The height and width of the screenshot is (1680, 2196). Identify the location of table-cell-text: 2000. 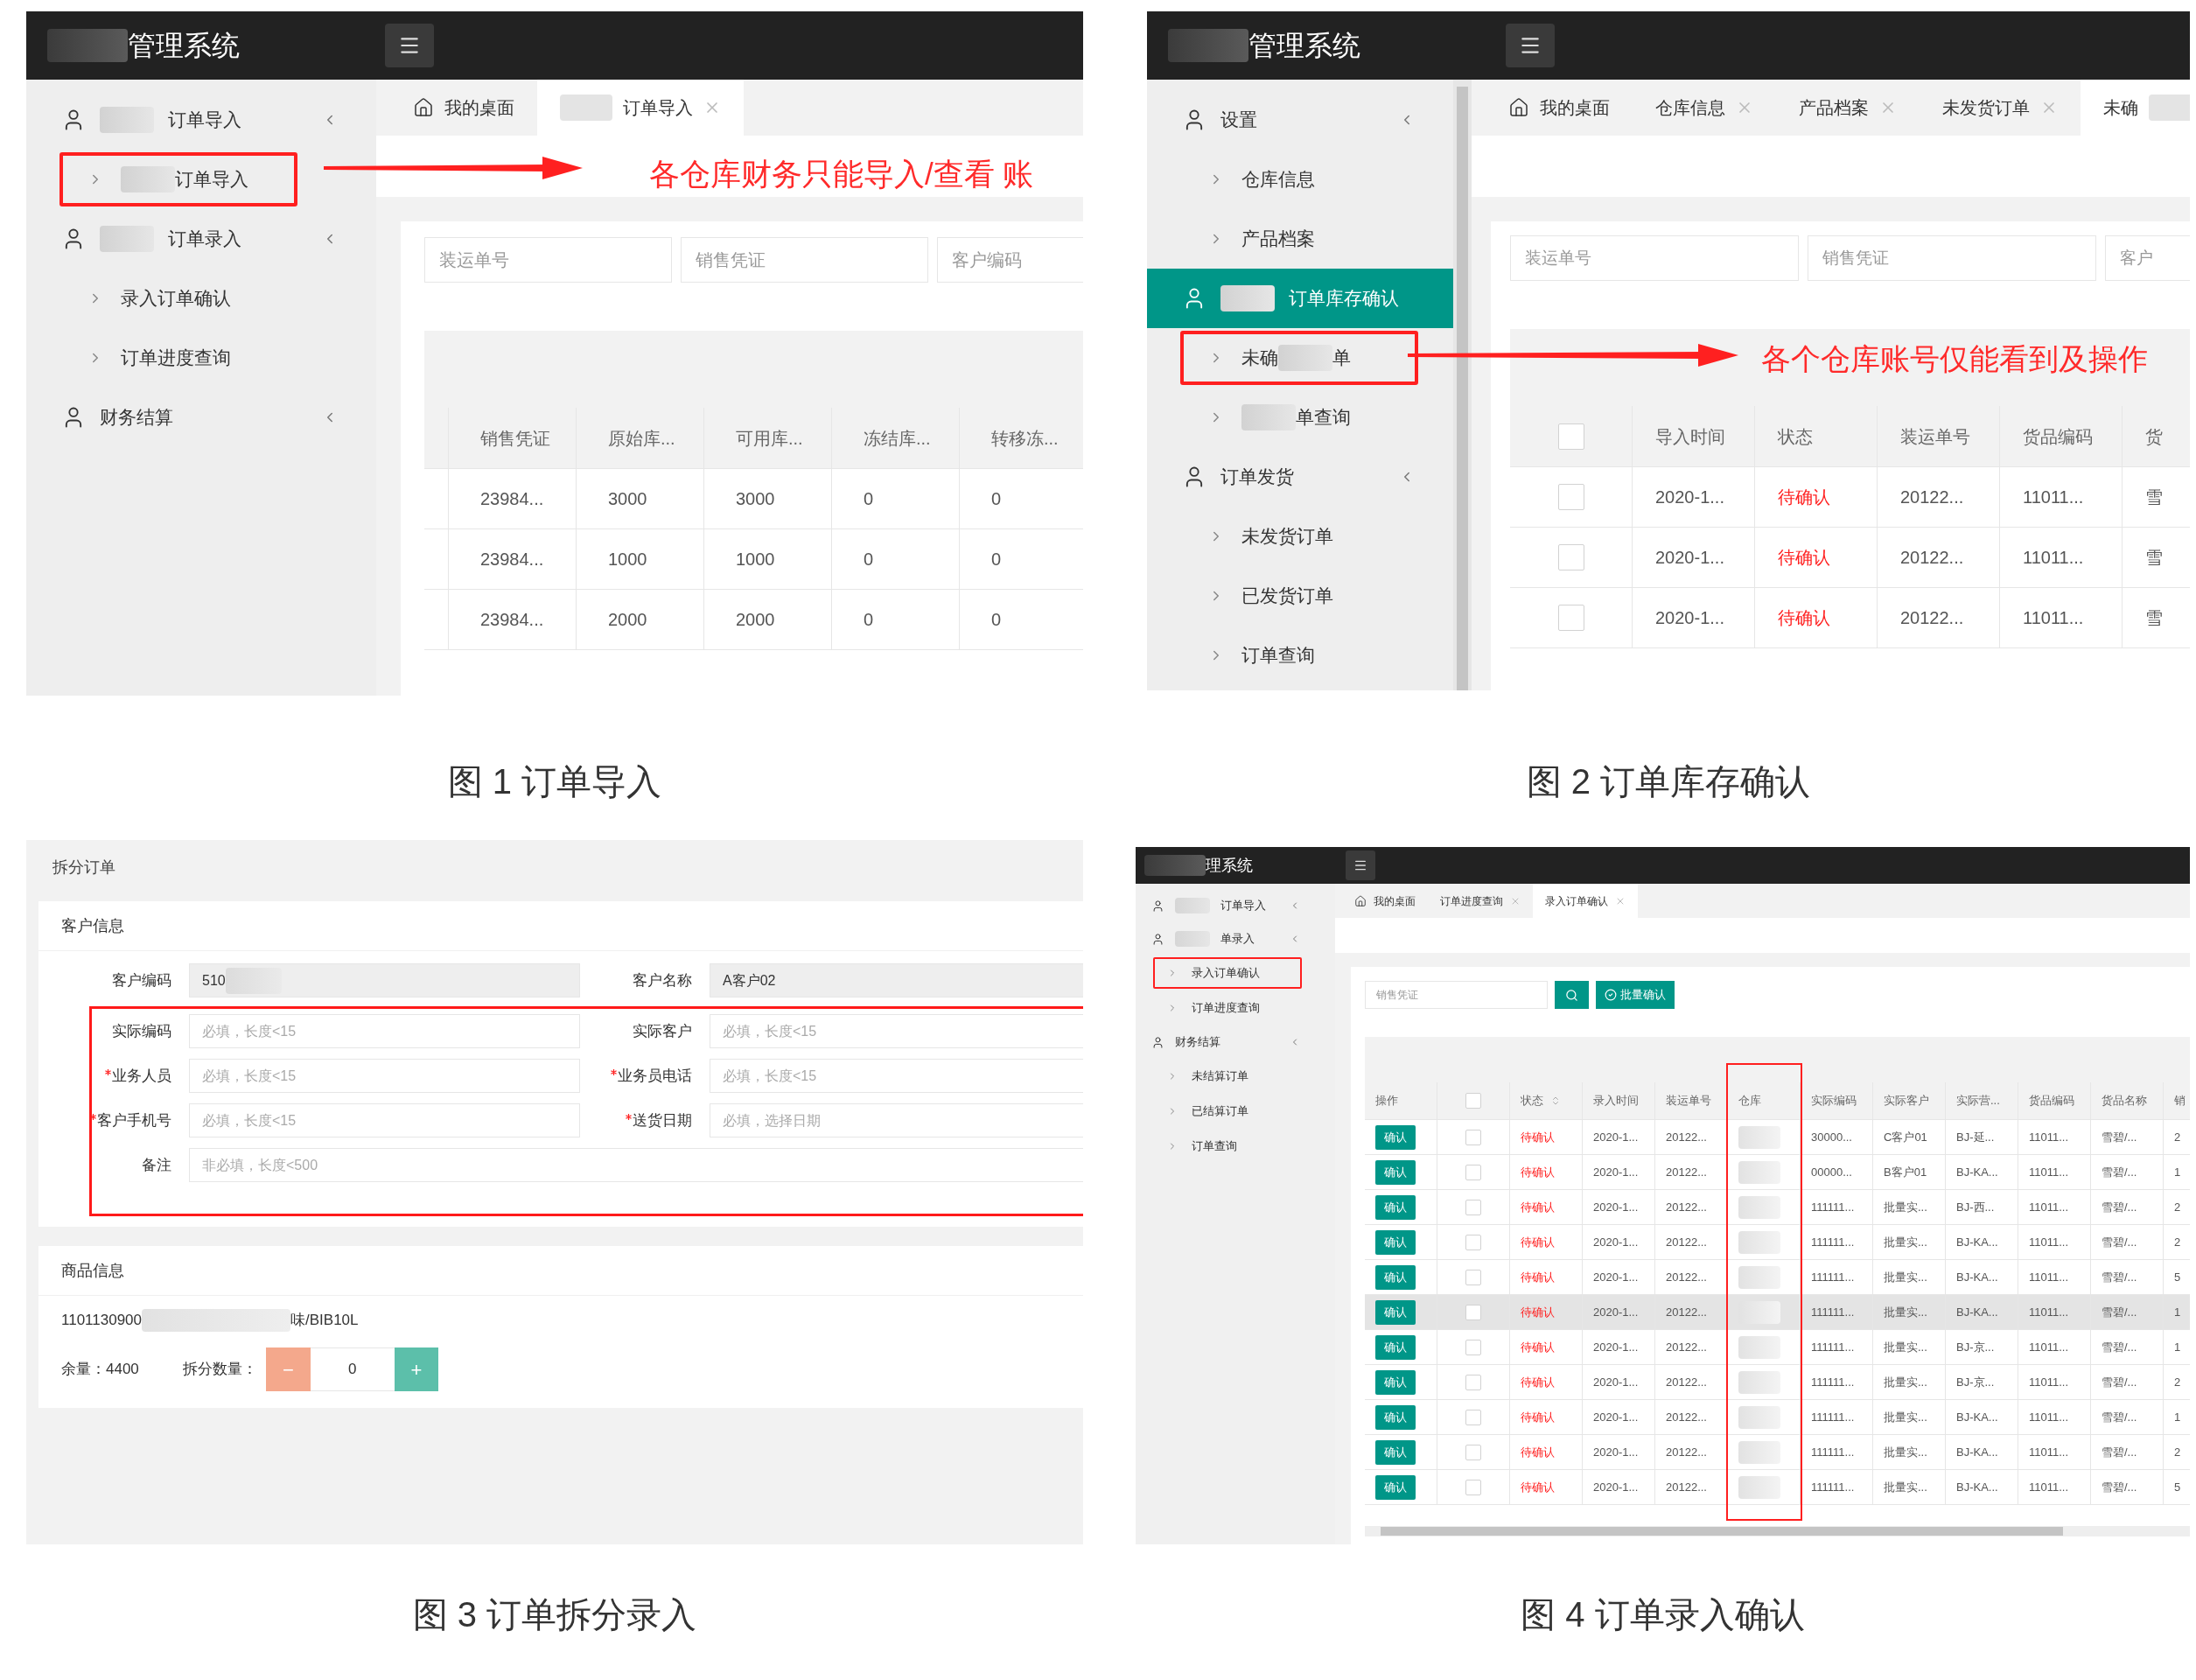
(755, 620).